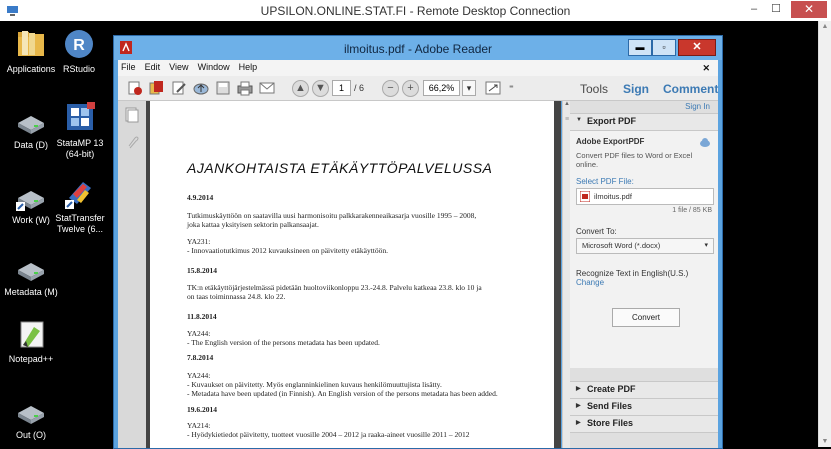 This screenshot has height=449, width=831. Describe the element at coordinates (179, 88) in the screenshot. I see `edit-document-icon` at that location.